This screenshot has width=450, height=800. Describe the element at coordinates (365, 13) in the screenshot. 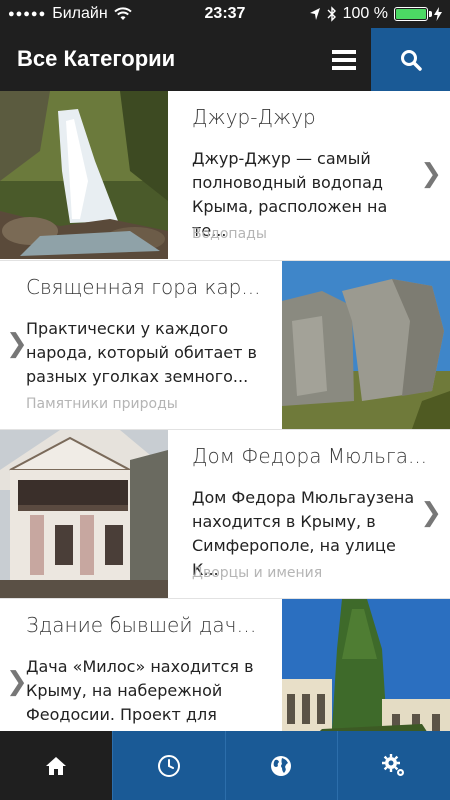

I see `battery-percent: 100 %` at that location.